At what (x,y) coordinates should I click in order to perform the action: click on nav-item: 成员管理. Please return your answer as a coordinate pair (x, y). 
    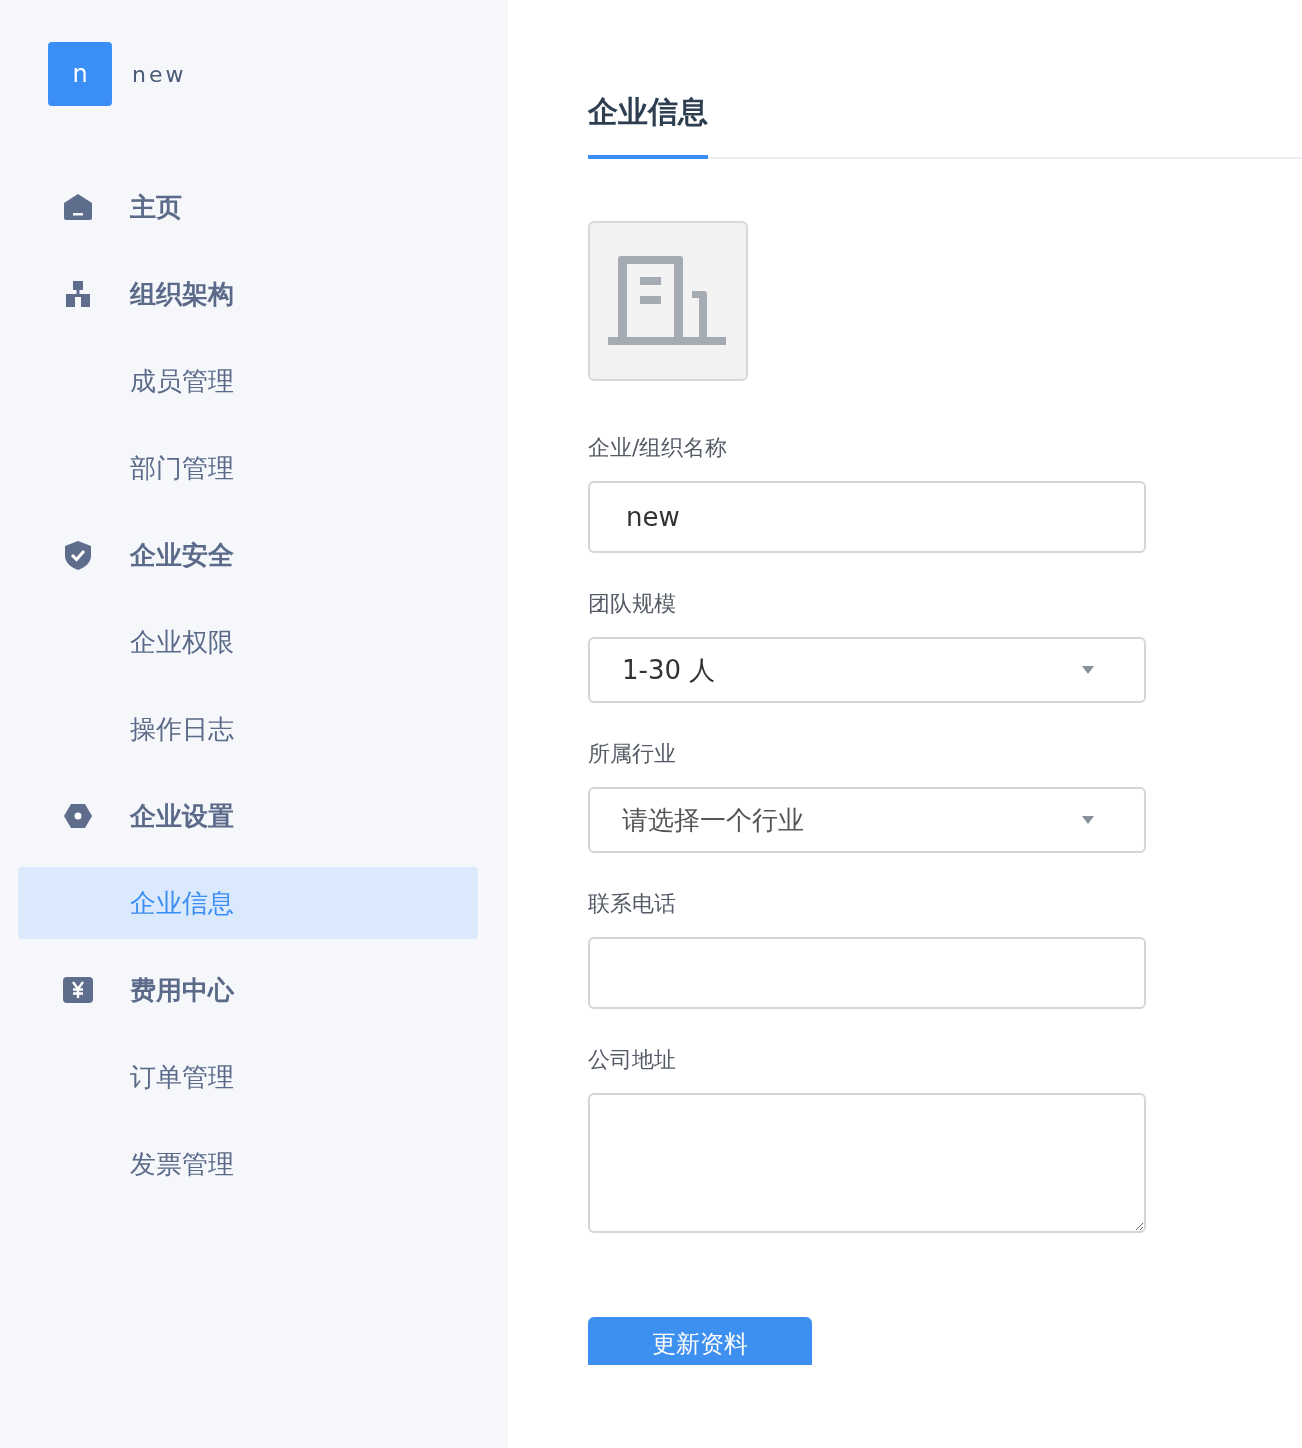
    Looking at the image, I should click on (248, 381).